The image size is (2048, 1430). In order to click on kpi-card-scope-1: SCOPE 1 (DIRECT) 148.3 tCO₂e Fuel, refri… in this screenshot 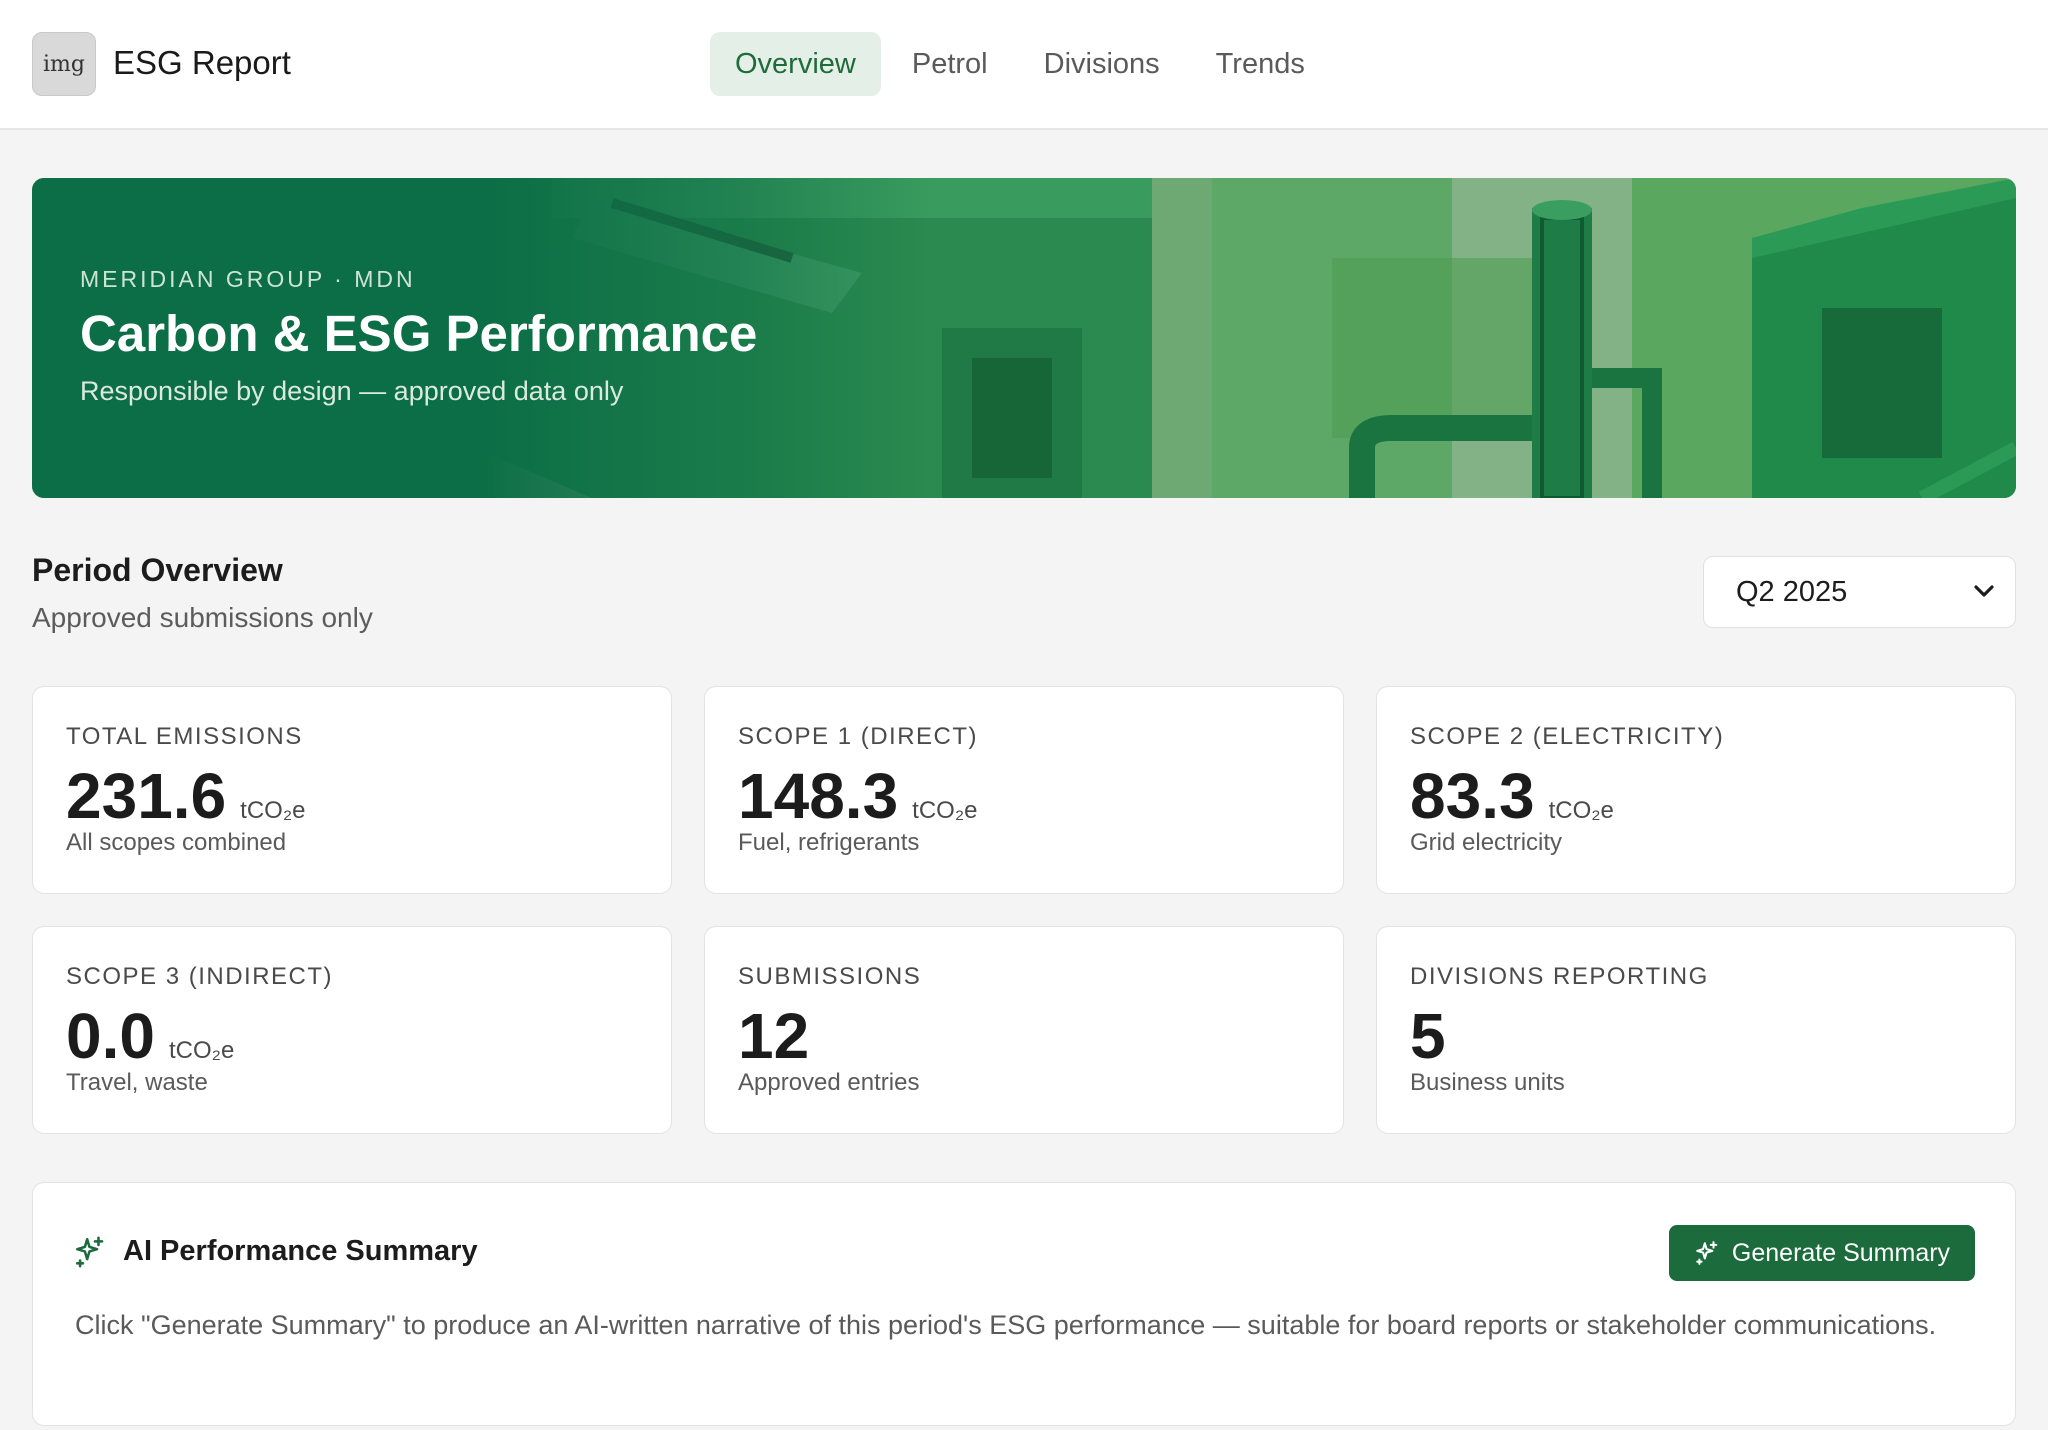, I will do `click(1024, 790)`.